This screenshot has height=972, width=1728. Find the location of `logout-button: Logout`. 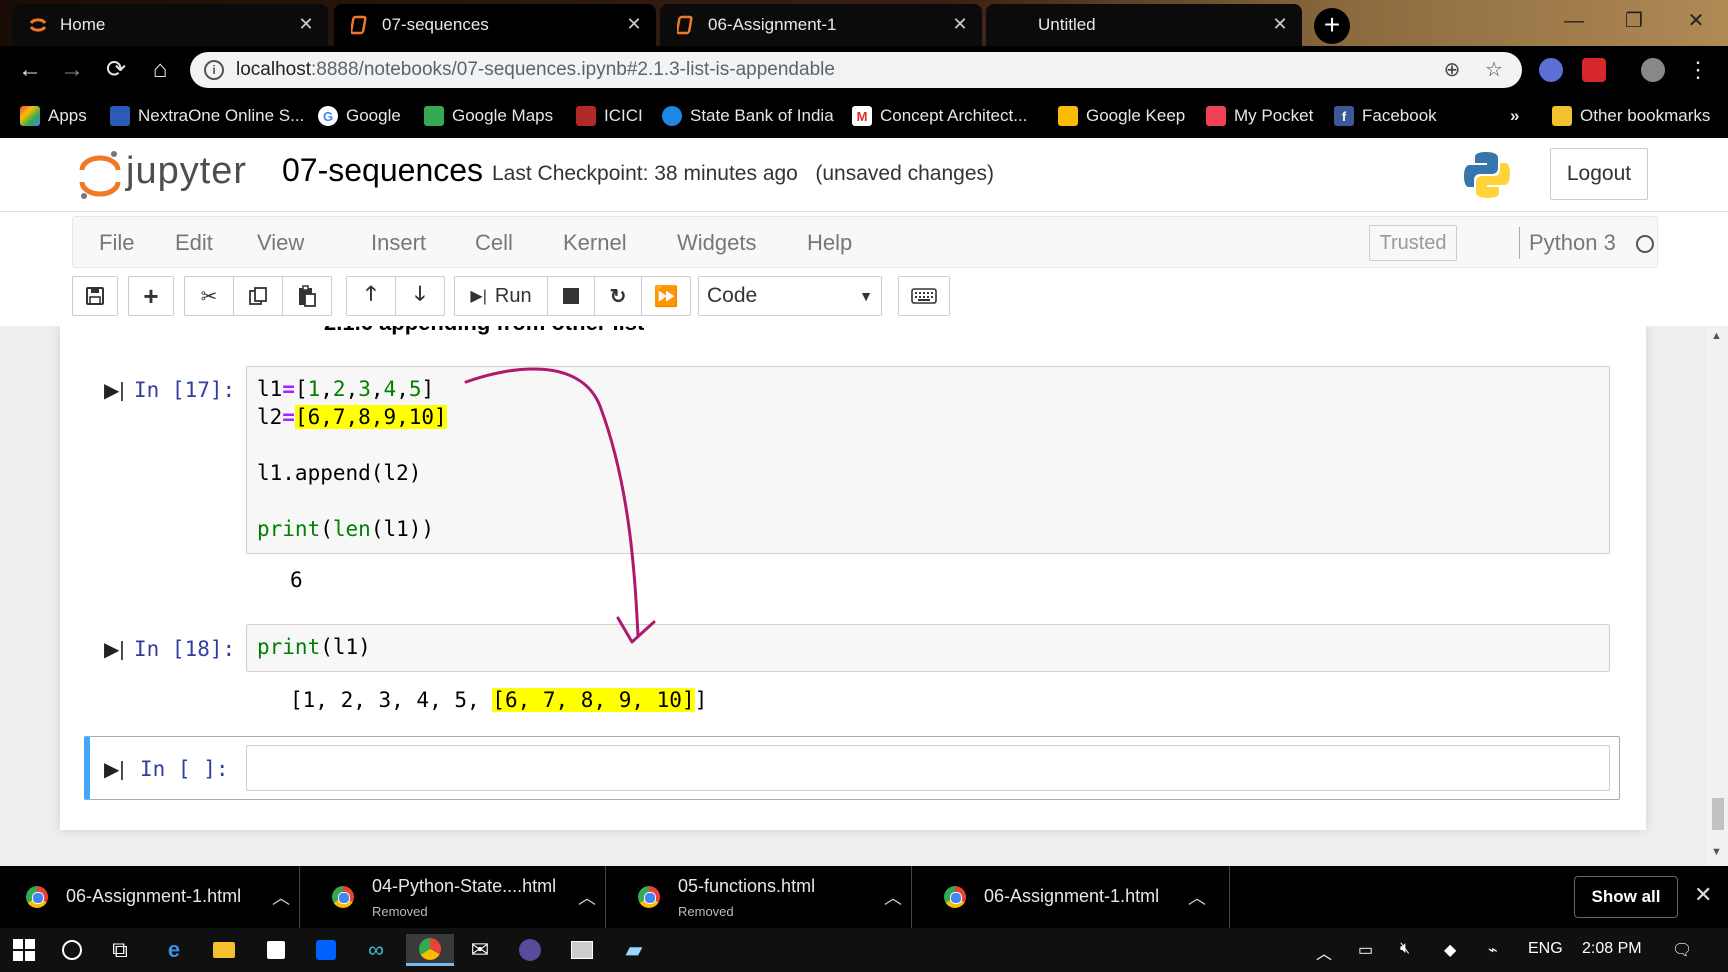

logout-button: Logout is located at coordinates (1599, 174).